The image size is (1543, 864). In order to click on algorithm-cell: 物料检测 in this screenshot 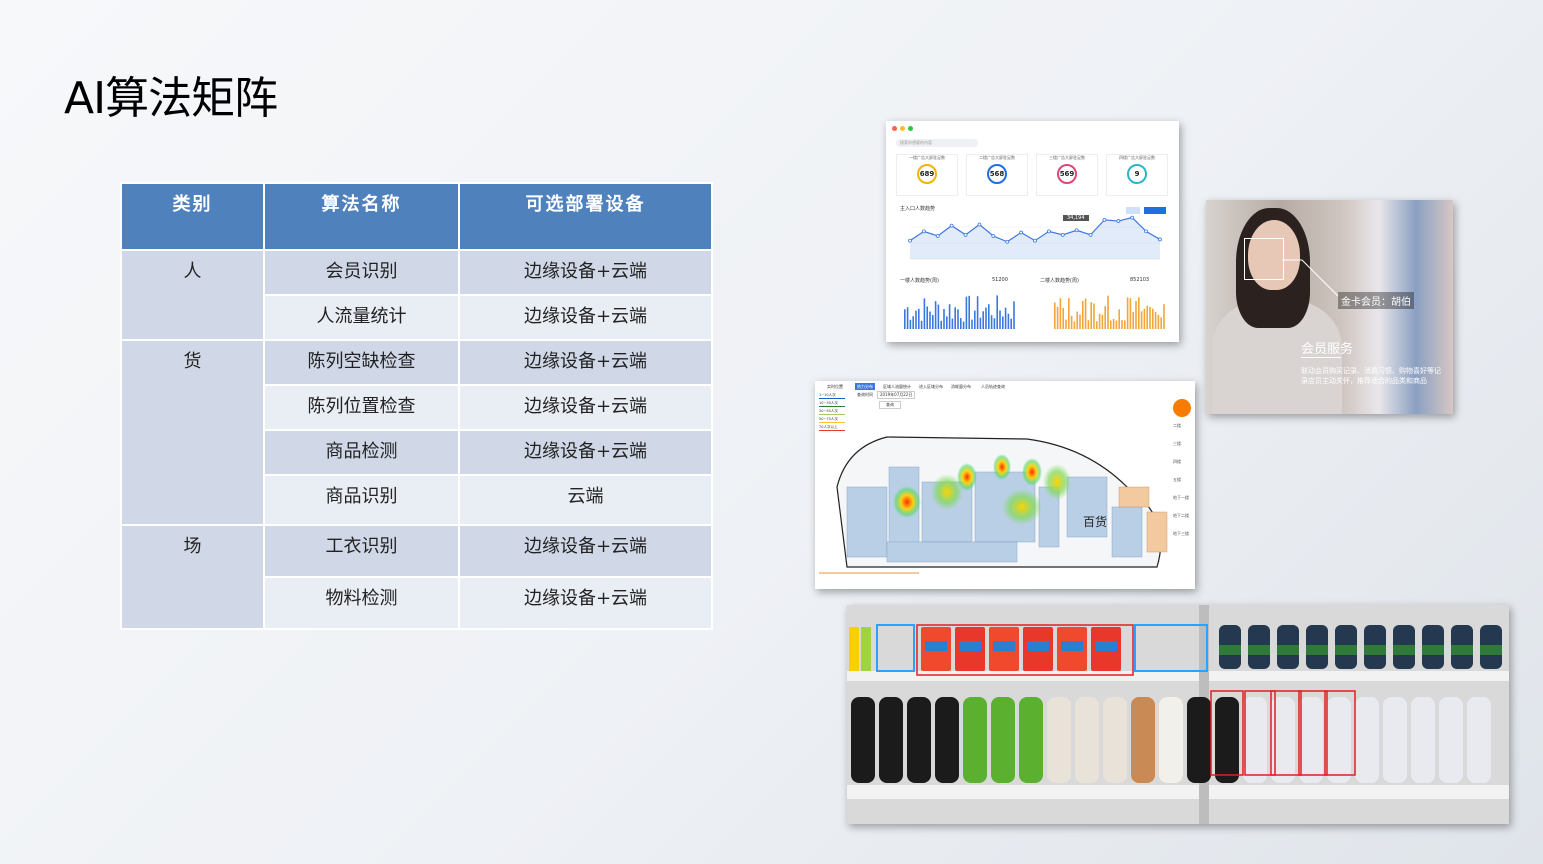, I will do `click(361, 603)`.